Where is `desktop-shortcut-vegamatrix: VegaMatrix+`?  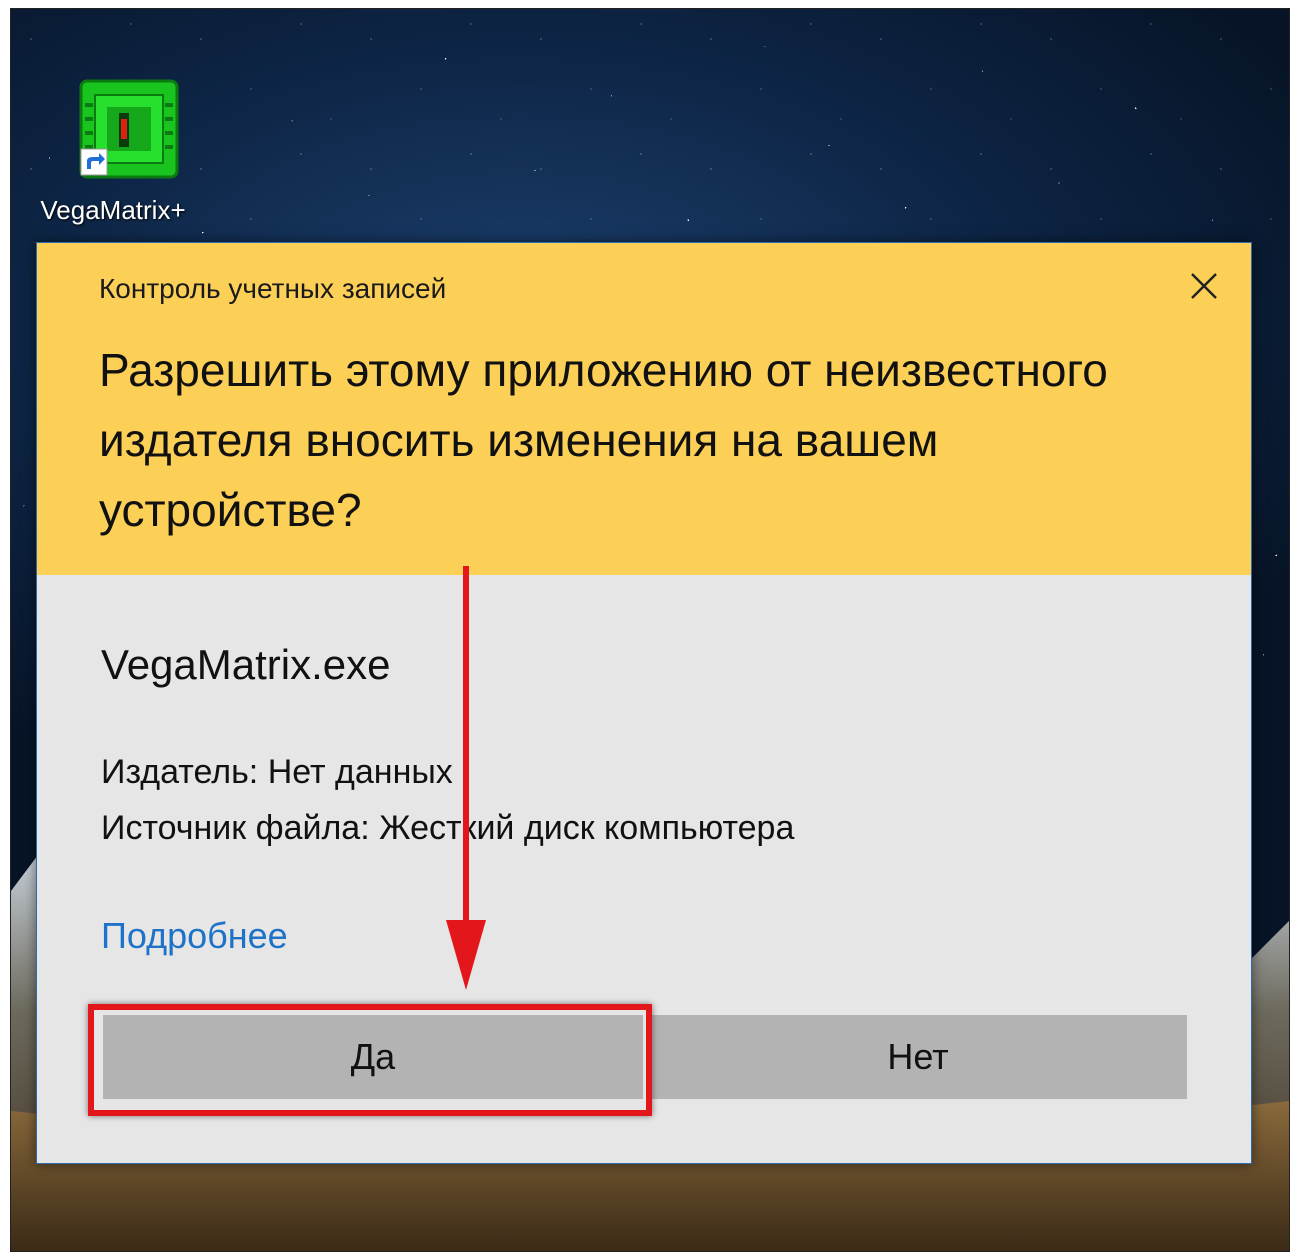 desktop-shortcut-vegamatrix: VegaMatrix+ is located at coordinates (113, 156).